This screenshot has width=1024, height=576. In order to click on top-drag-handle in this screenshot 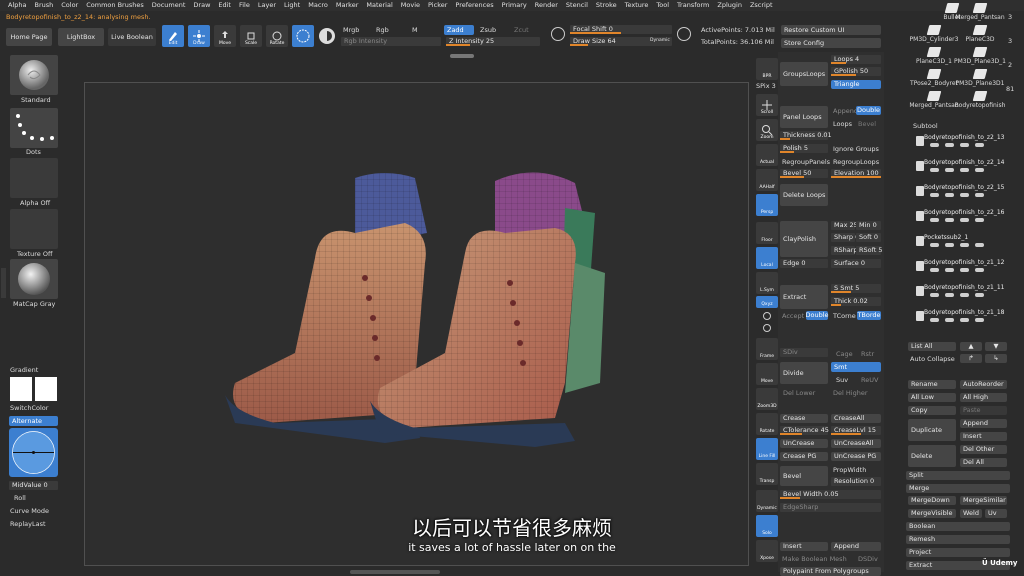, I will do `click(462, 56)`.